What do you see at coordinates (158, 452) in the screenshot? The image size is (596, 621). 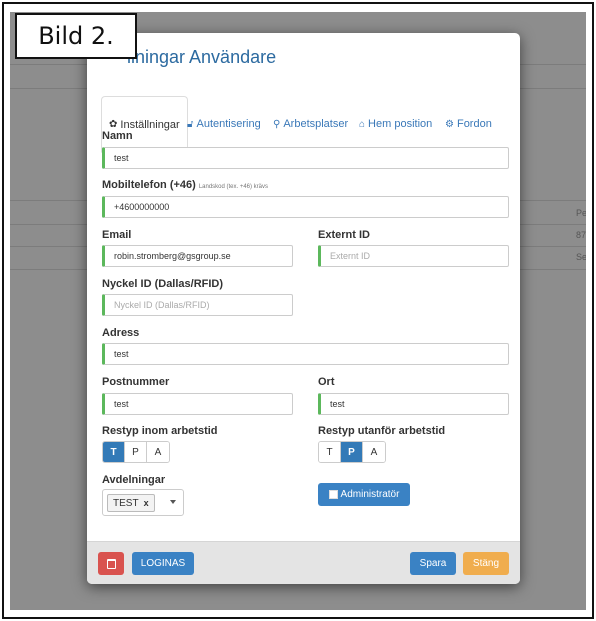 I see `restyp-inom-option-a: A` at bounding box center [158, 452].